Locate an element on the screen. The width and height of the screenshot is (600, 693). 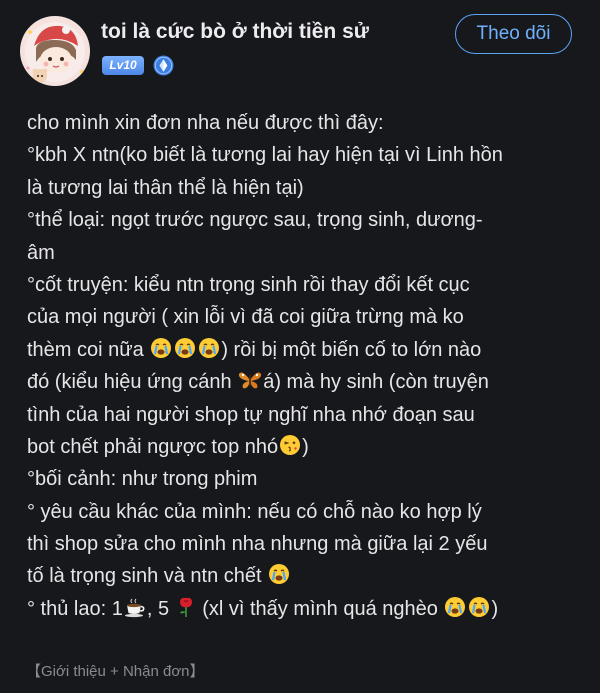
follow-button: Theo dõi is located at coordinates (513, 34).